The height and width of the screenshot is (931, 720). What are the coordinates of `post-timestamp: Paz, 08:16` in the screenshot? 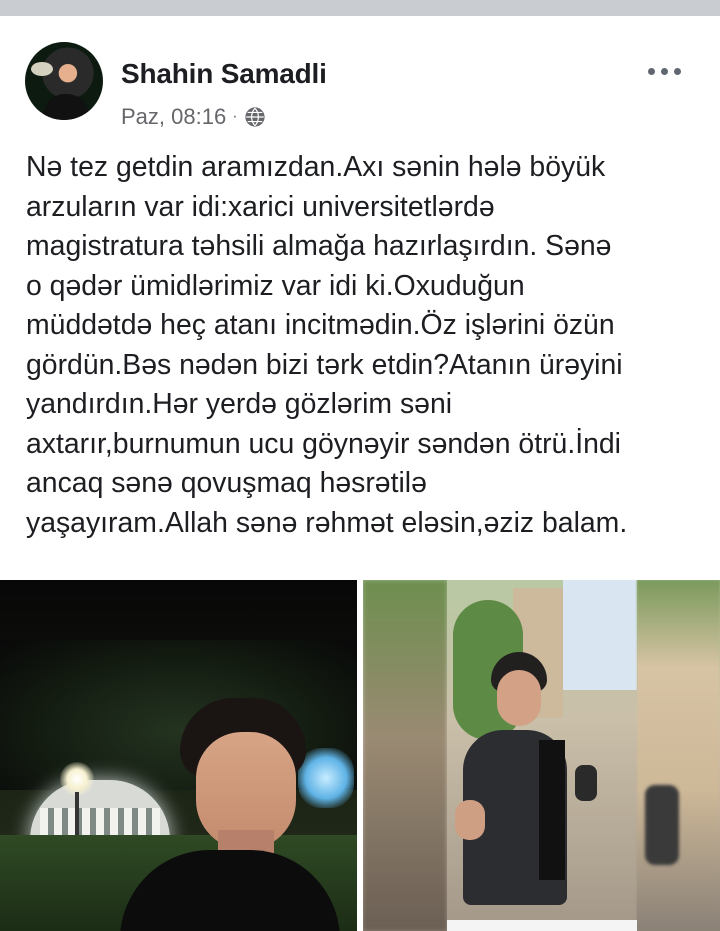 It's located at (173, 117).